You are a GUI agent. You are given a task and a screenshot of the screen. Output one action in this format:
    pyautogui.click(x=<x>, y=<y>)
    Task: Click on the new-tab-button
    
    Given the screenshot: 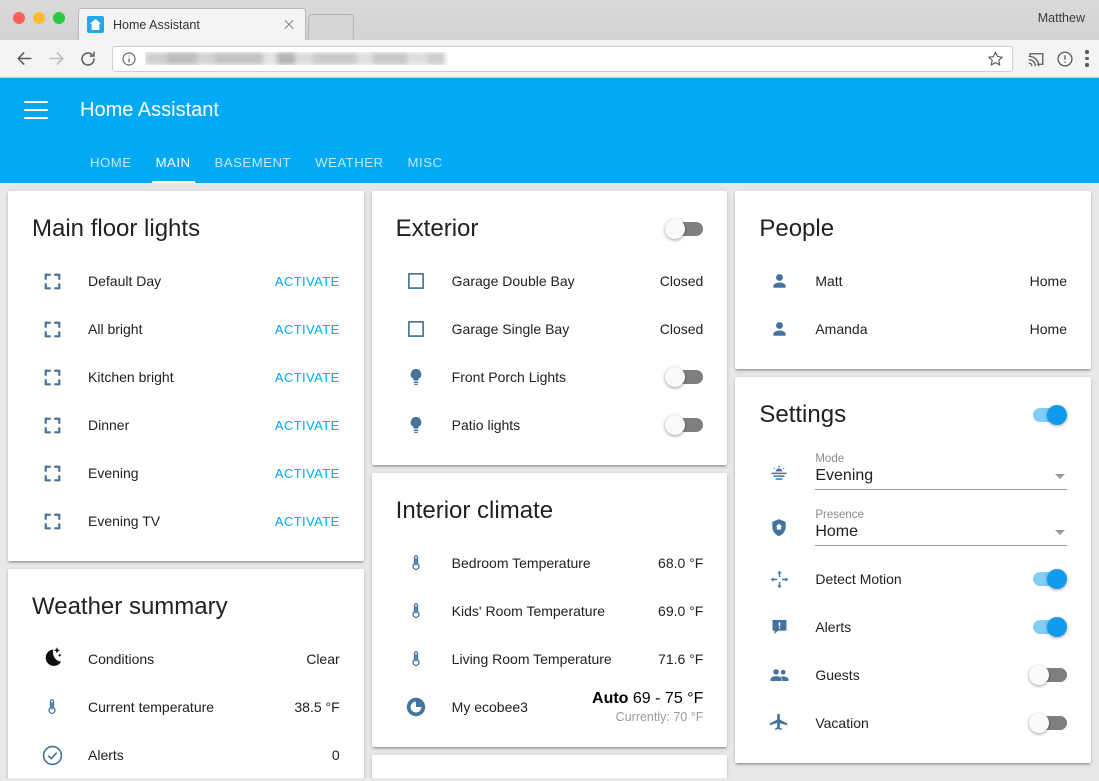 What is the action you would take?
    pyautogui.click(x=331, y=27)
    